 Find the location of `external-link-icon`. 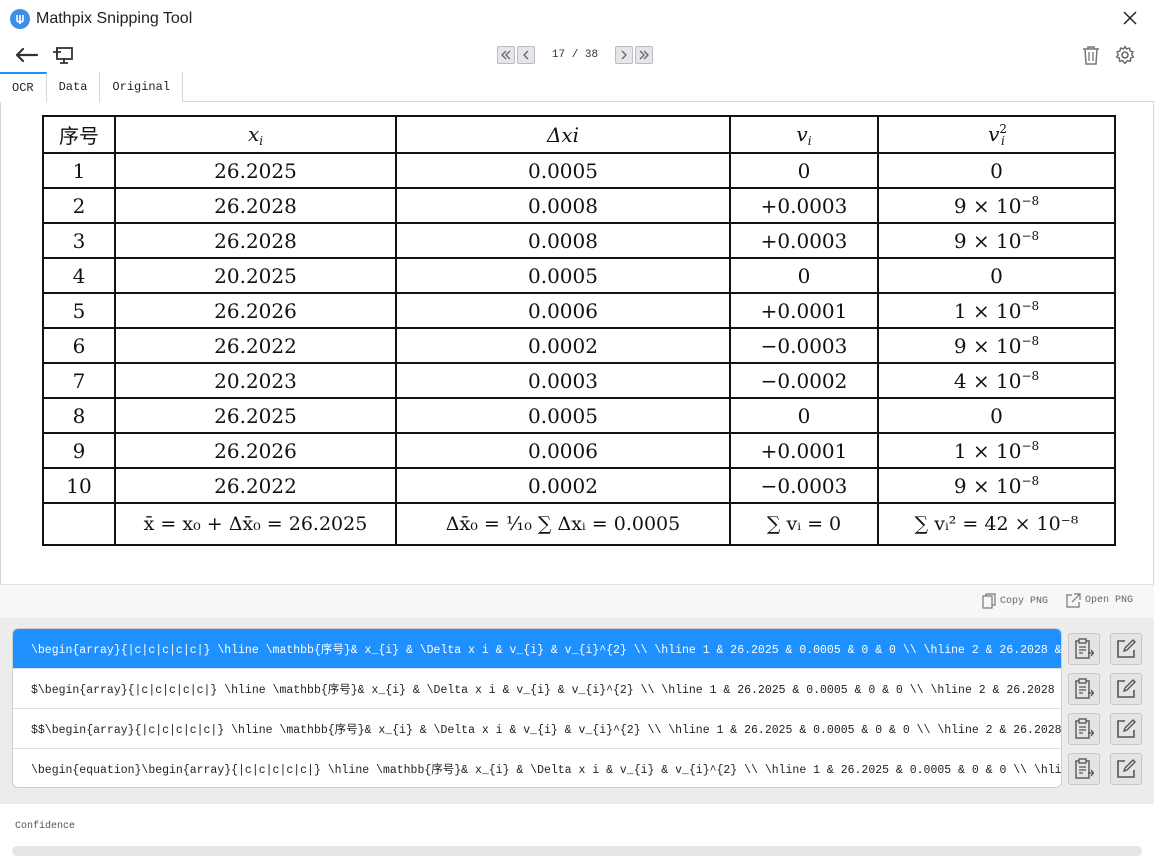

external-link-icon is located at coordinates (1073, 600).